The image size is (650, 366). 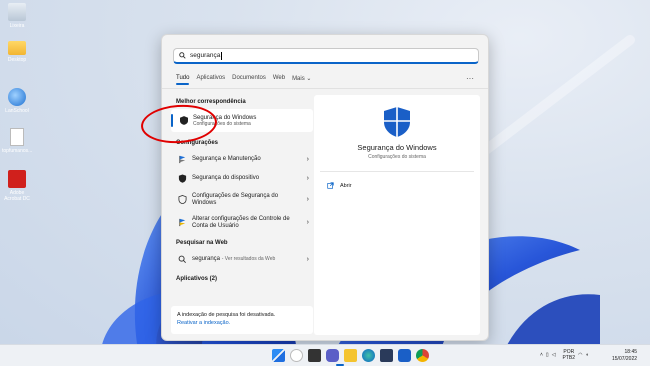 I want to click on edge-button, so click(x=368, y=355).